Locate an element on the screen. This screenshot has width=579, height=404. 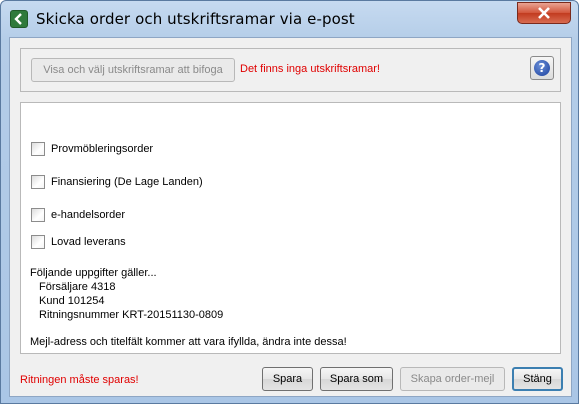
option-provmoblering: Provmöbleringsorder is located at coordinates (92, 149).